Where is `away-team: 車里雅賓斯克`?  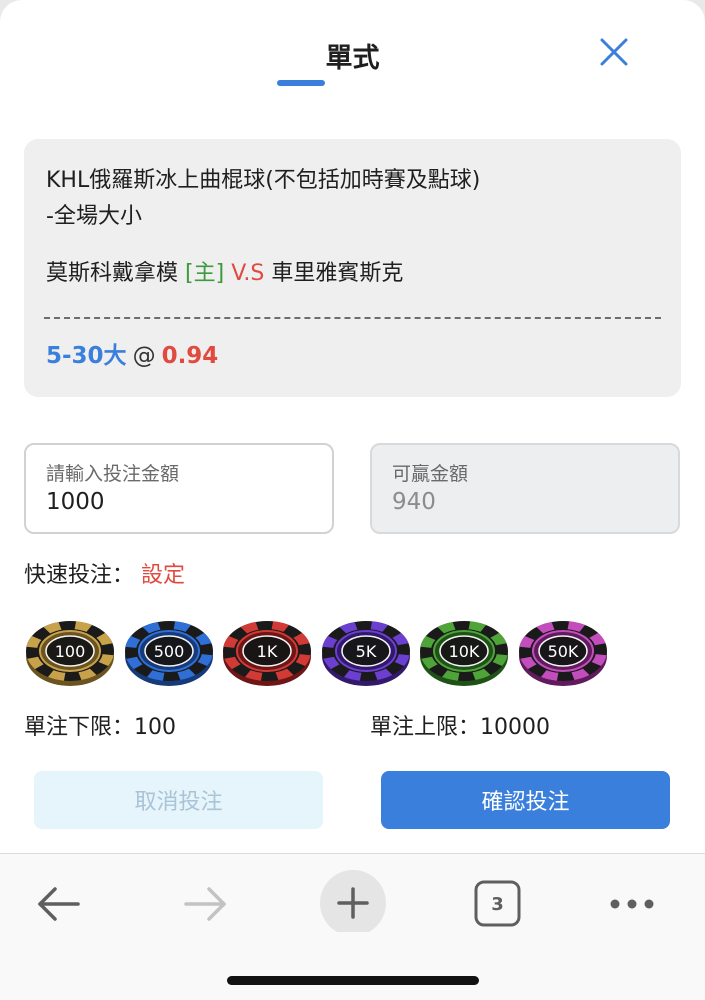 away-team: 車里雅賓斯克 is located at coordinates (337, 273).